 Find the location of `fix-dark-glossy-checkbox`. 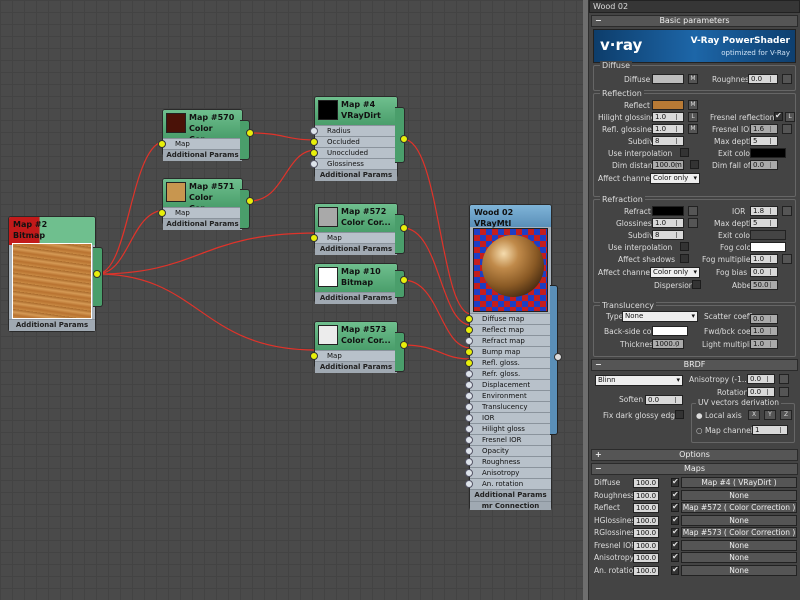

fix-dark-glossy-checkbox is located at coordinates (679, 414).